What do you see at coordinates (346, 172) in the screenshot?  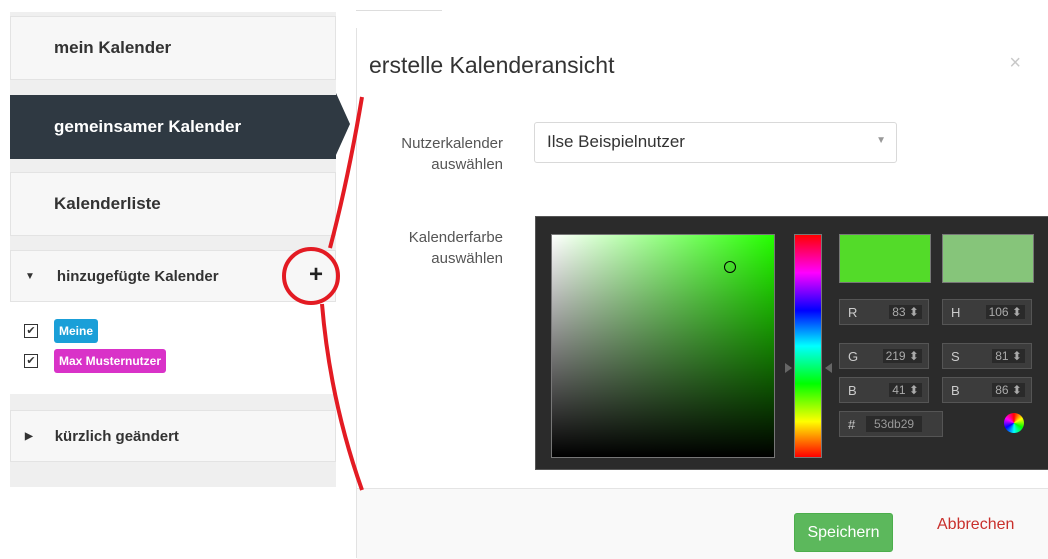 I see `annotation-line-upper` at bounding box center [346, 172].